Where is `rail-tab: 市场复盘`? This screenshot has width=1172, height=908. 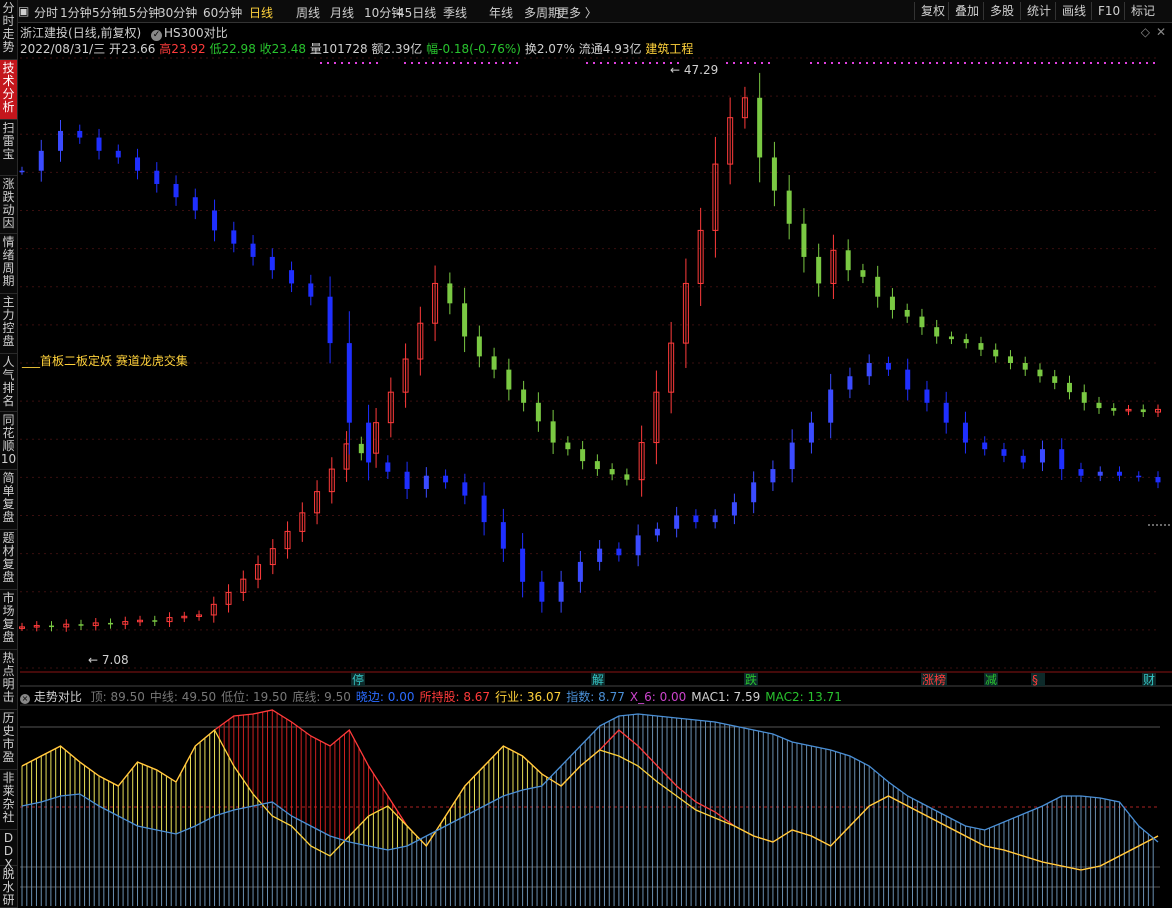 rail-tab: 市场复盘 is located at coordinates (8, 620).